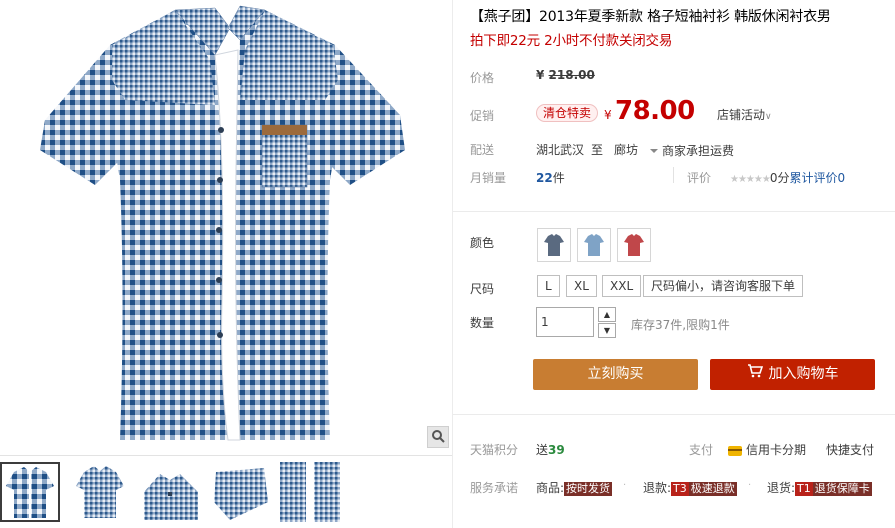 This screenshot has height=528, width=895. I want to click on service-label: 服务承诺, so click(494, 488).